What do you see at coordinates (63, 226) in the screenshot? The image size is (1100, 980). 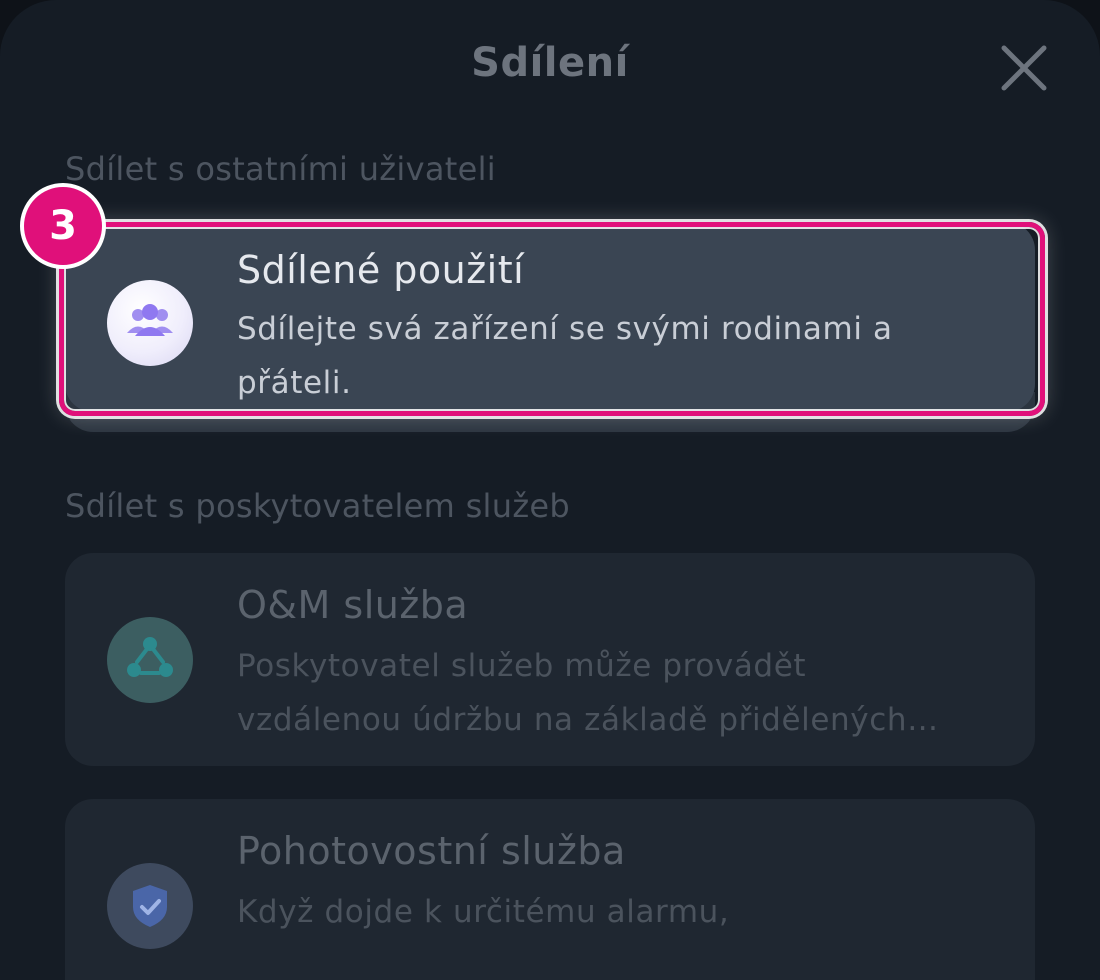 I see `step-badge: 3` at bounding box center [63, 226].